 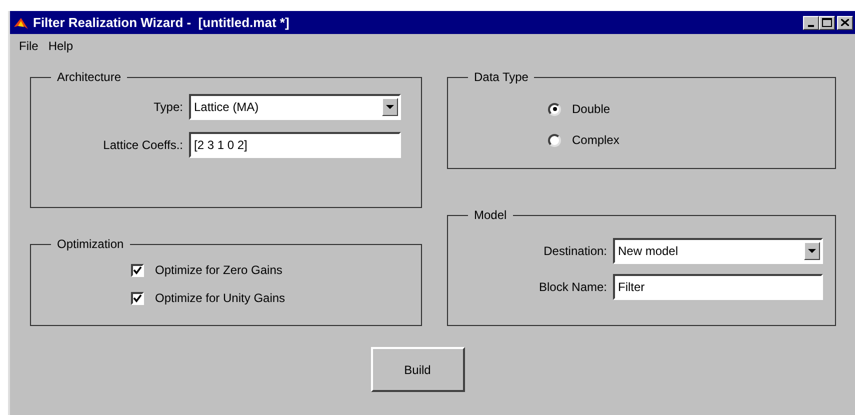 What do you see at coordinates (718, 287) in the screenshot?
I see `input-field: Filter` at bounding box center [718, 287].